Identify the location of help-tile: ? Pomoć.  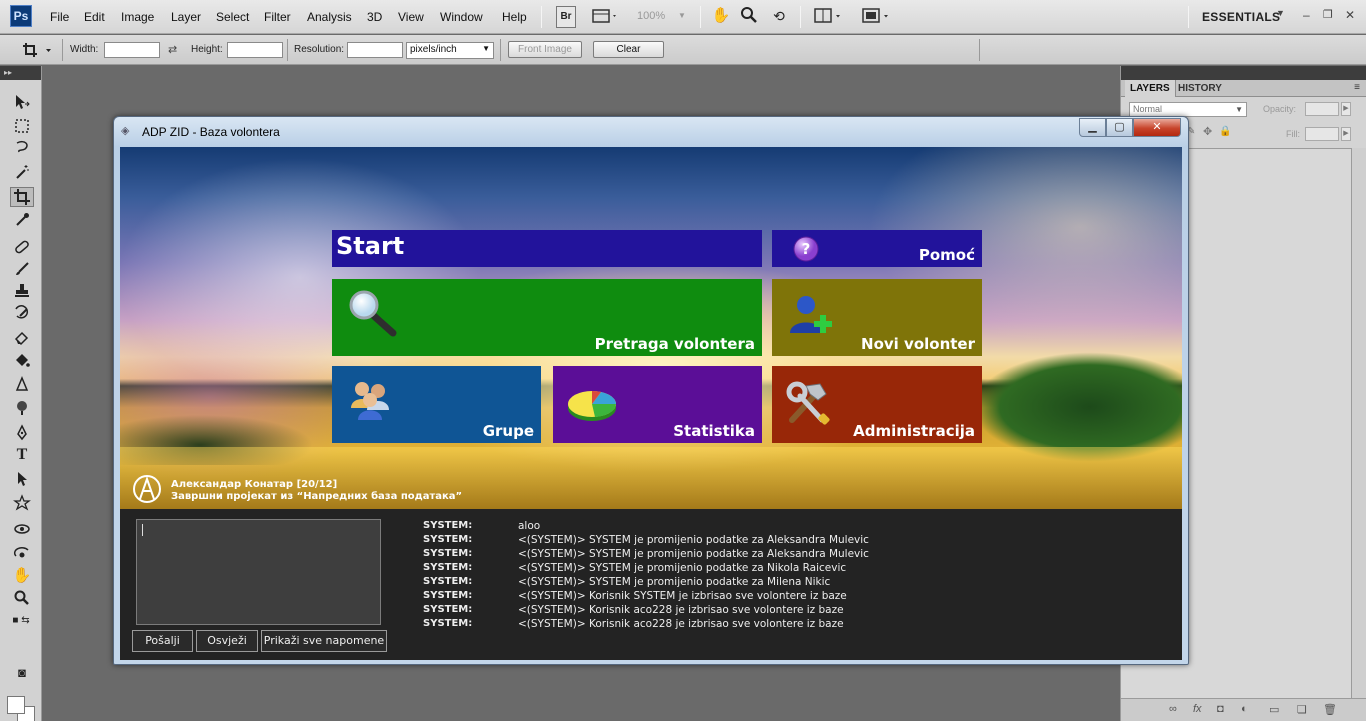
(877, 248).